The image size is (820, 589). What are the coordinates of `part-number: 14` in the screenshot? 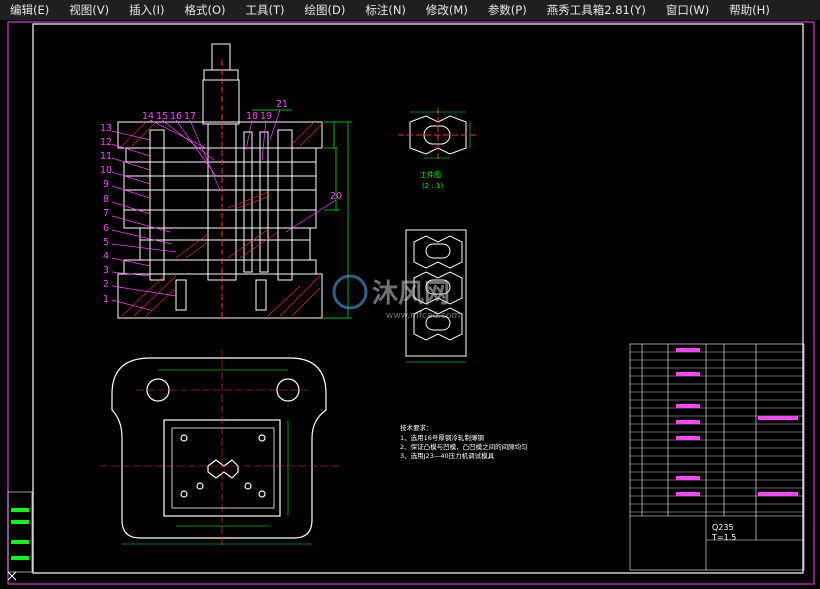 It's located at (148, 116).